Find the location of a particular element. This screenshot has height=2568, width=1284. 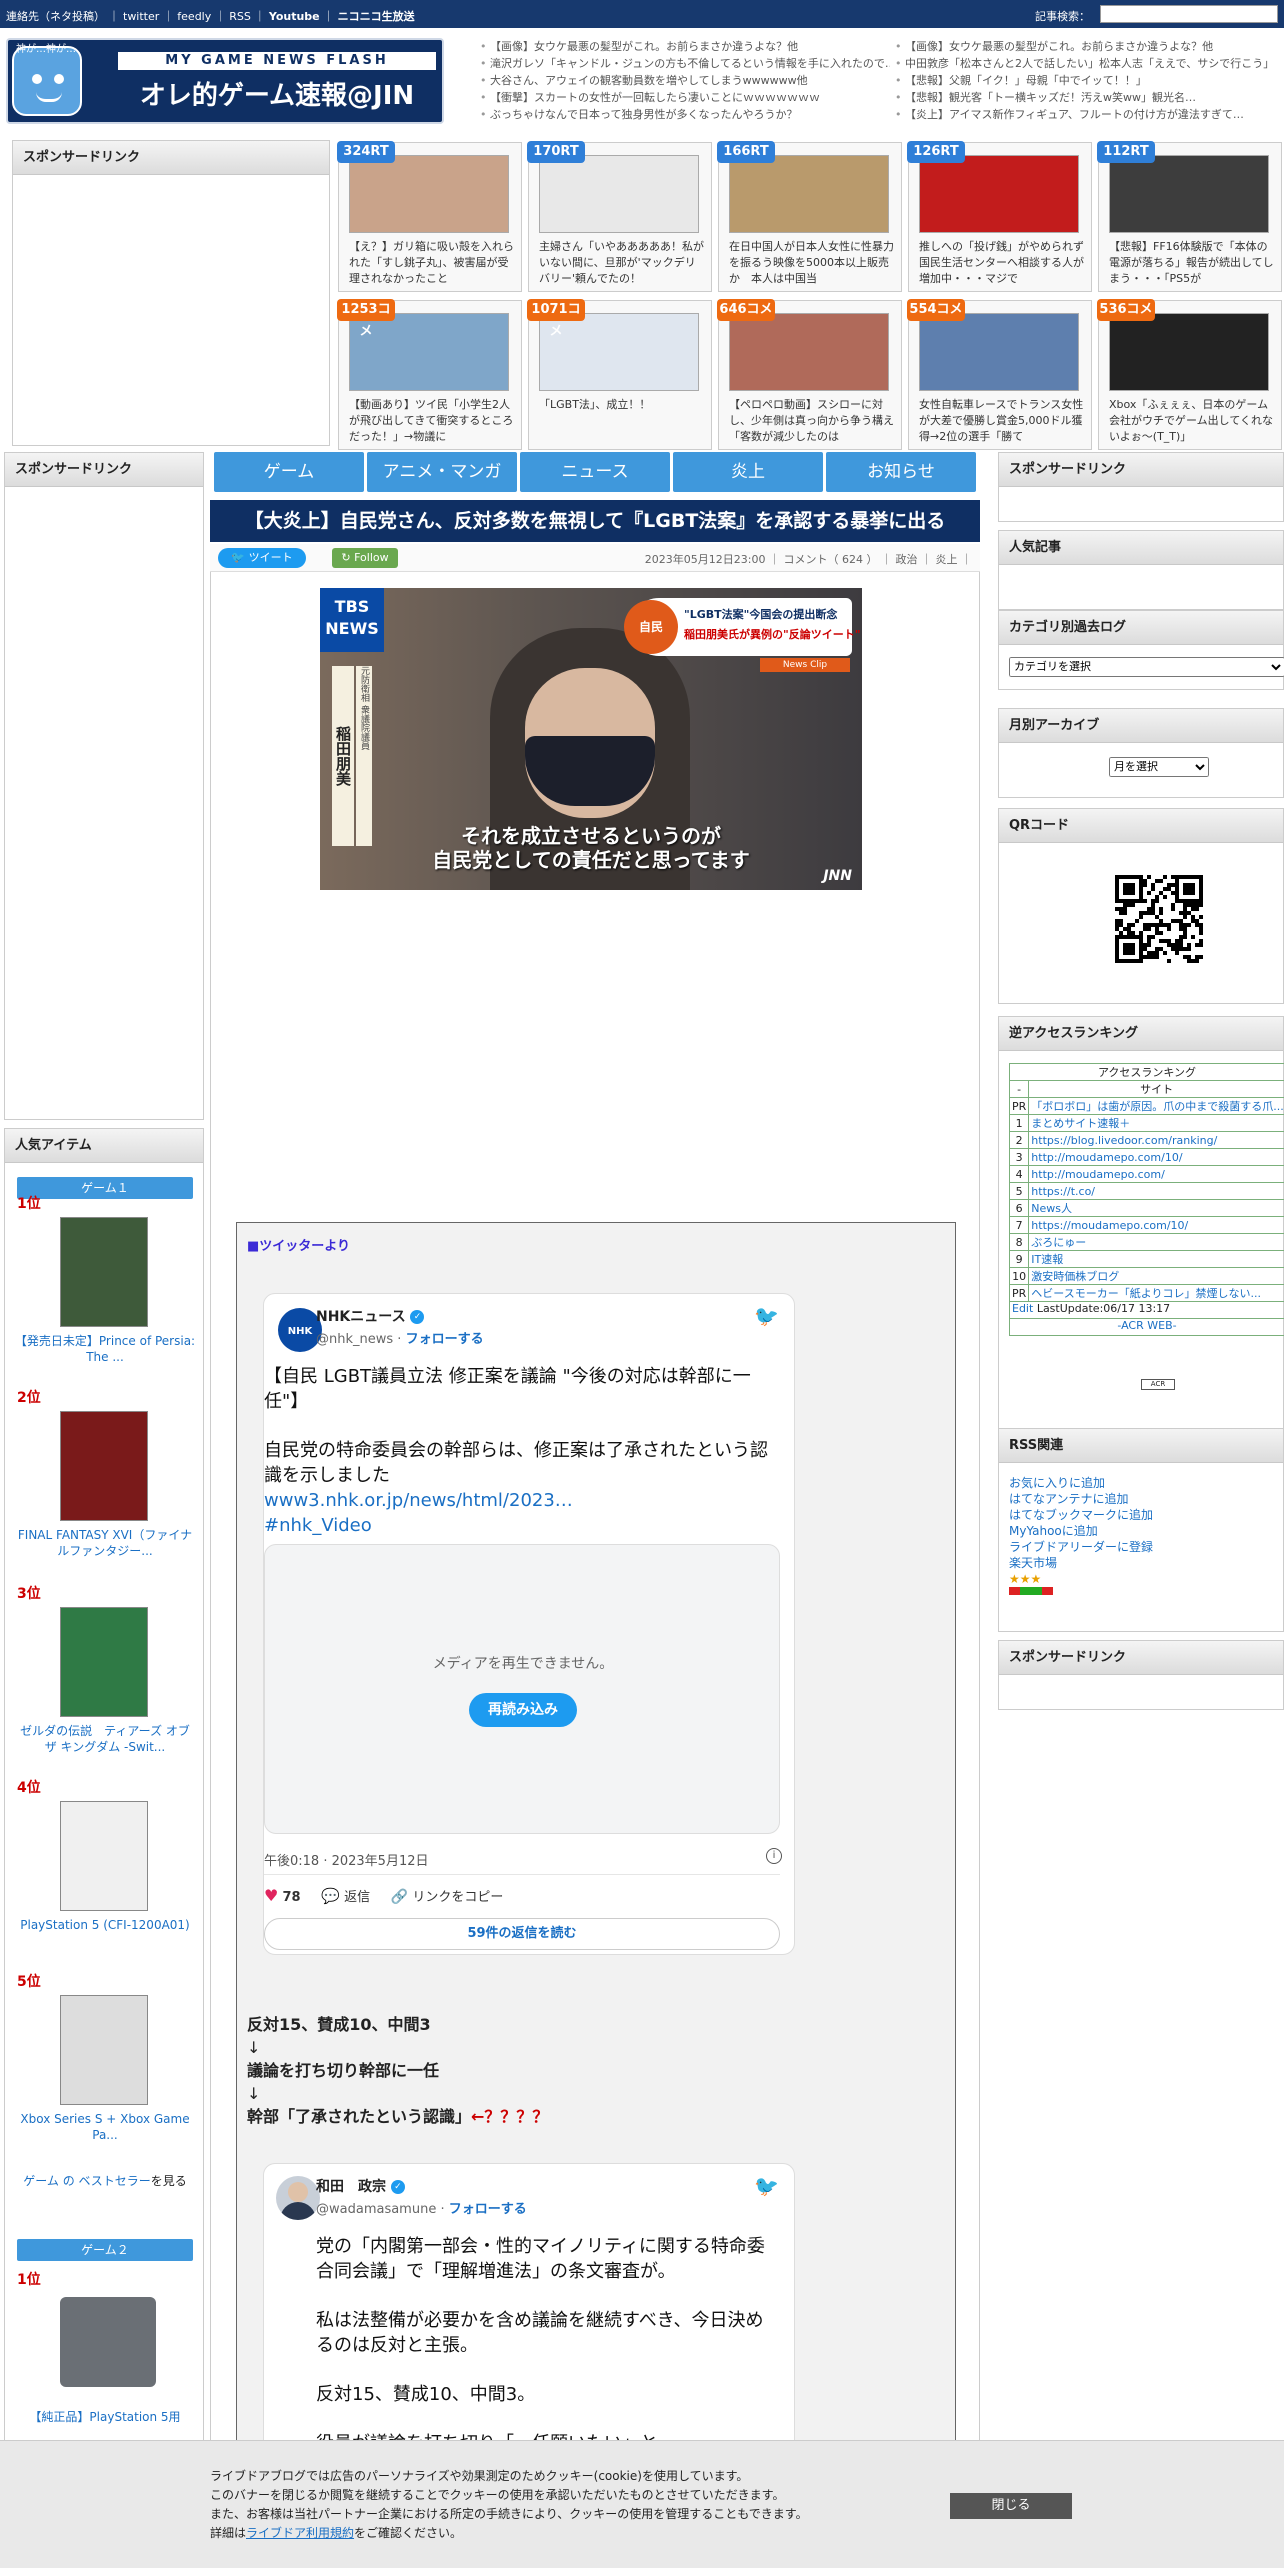

acr-edit-link: Edit is located at coordinates (1022, 1308).